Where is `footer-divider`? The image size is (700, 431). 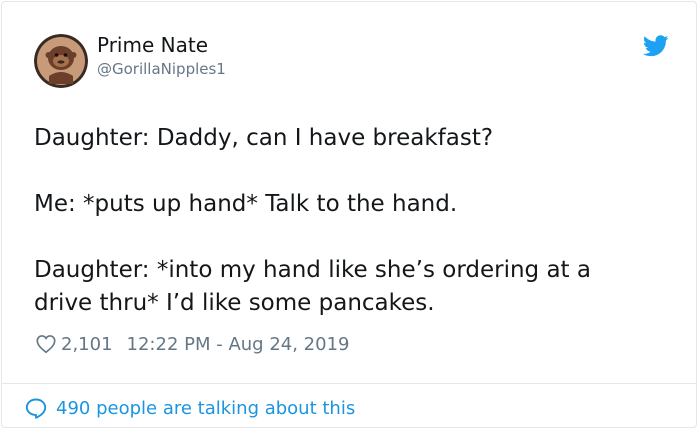 footer-divider is located at coordinates (349, 383).